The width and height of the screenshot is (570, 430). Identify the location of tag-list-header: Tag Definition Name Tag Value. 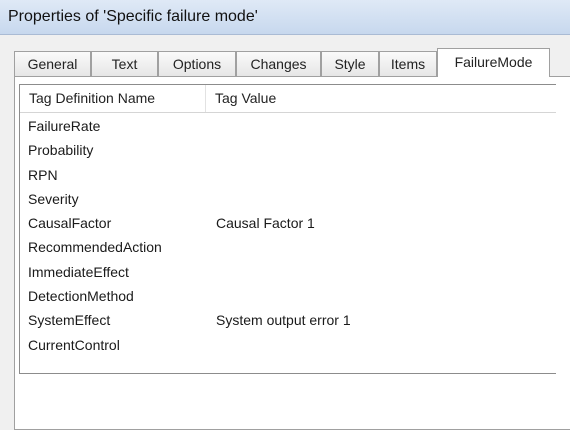
(288, 99).